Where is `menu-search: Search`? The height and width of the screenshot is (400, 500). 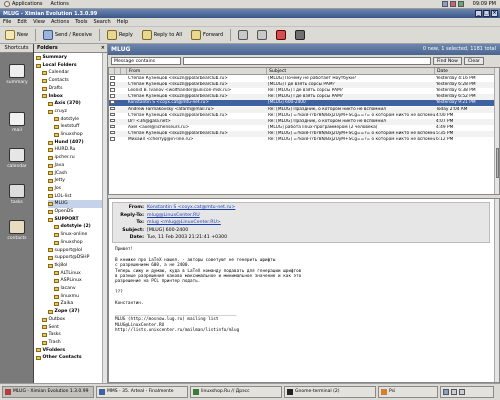 menu-search: Search is located at coordinates (102, 22).